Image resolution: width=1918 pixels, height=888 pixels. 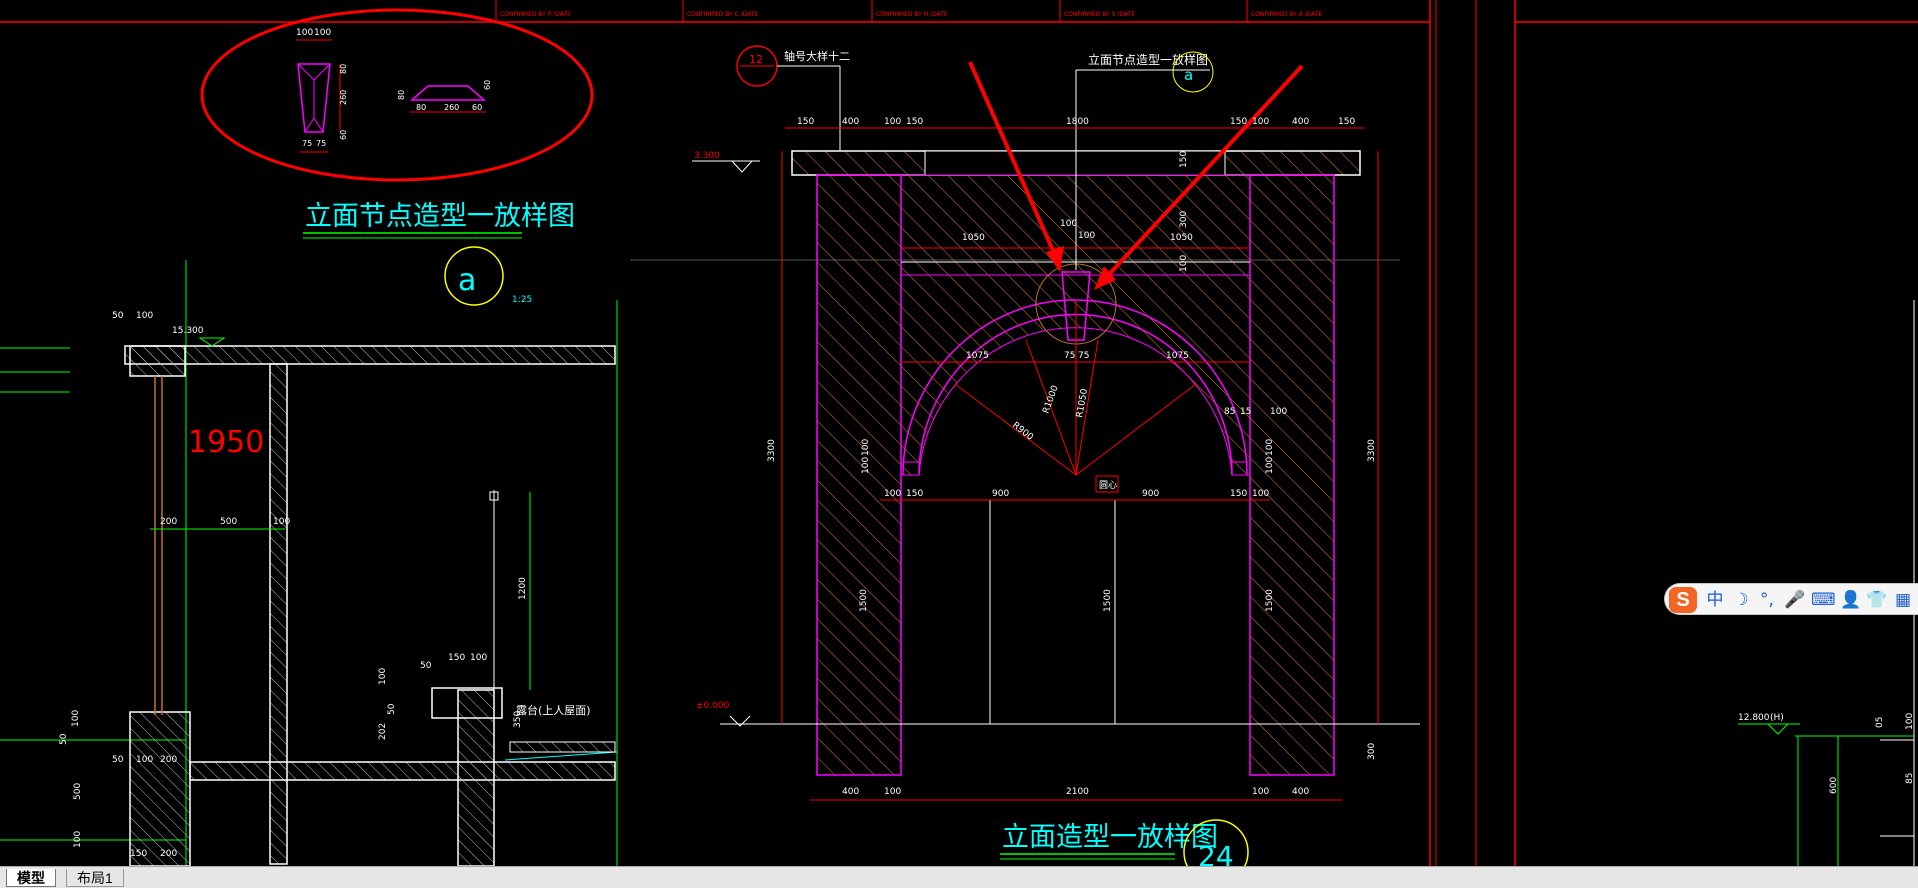 I want to click on toolbox-icon: ▦, so click(x=1903, y=600).